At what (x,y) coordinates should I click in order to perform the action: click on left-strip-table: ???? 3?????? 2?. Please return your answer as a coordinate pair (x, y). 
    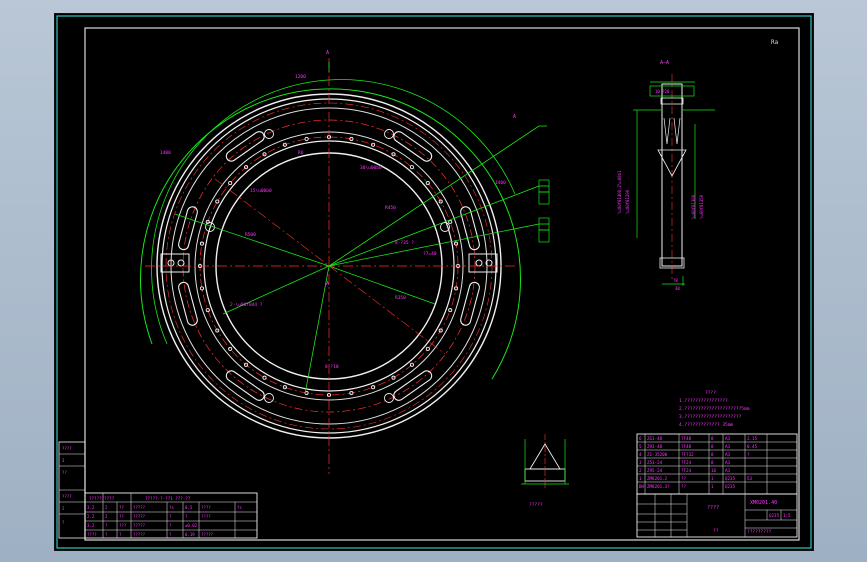
    Looking at the image, I should click on (72, 490).